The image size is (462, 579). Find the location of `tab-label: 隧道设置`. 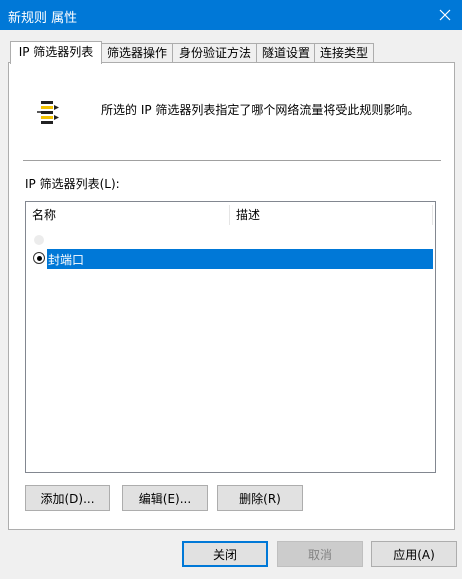

tab-label: 隧道设置 is located at coordinates (285, 53).